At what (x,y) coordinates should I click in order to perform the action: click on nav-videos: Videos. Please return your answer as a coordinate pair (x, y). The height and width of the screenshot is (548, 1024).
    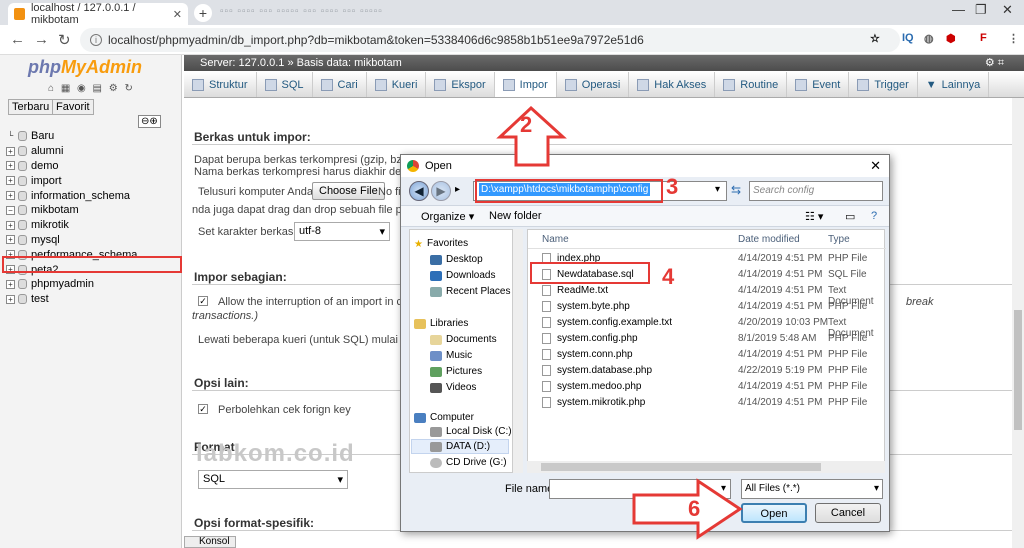
    Looking at the image, I should click on (453, 387).